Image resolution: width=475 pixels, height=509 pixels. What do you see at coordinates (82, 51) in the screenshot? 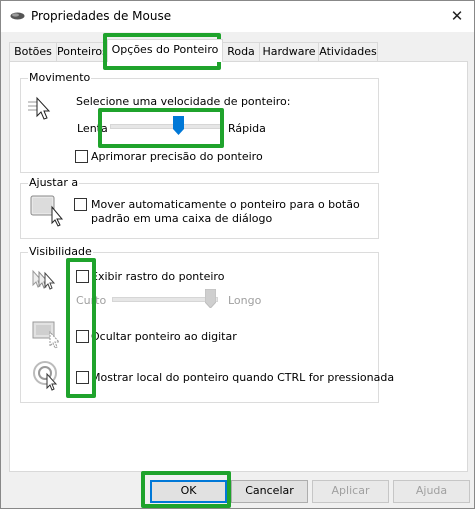
I see `tab-ponteiros: Ponteiros` at bounding box center [82, 51].